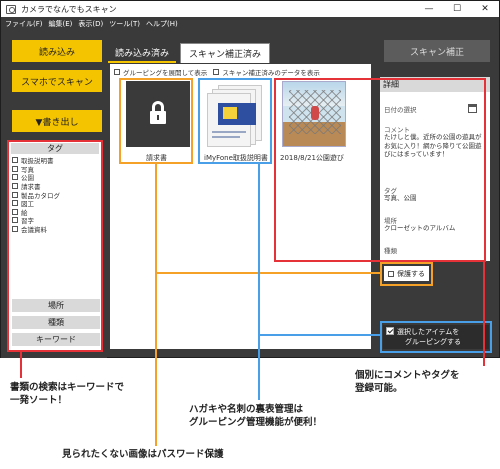  What do you see at coordinates (156, 305) in the screenshot?
I see `password-connector` at bounding box center [156, 305].